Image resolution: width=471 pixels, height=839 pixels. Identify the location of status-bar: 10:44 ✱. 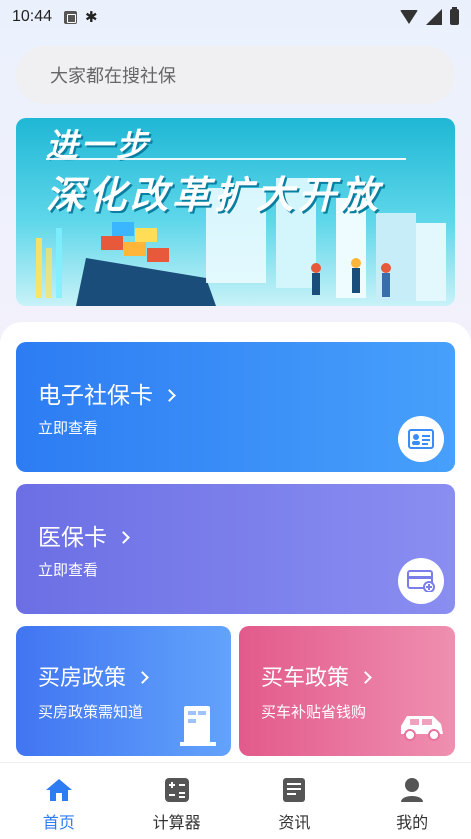
(235, 17).